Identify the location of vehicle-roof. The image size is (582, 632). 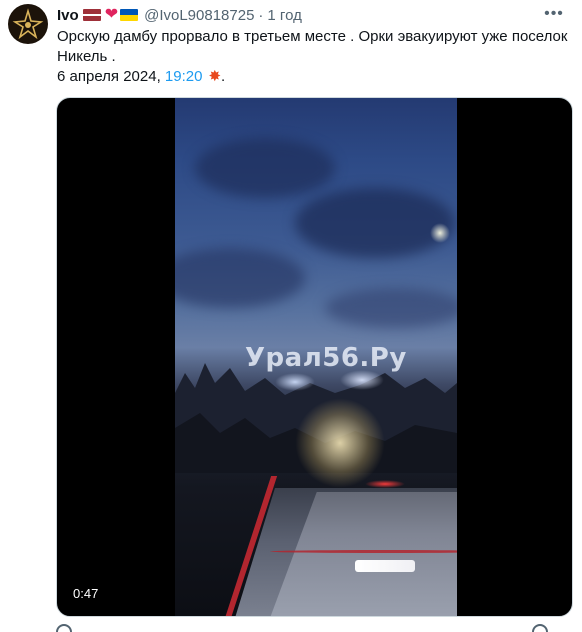
(385, 566).